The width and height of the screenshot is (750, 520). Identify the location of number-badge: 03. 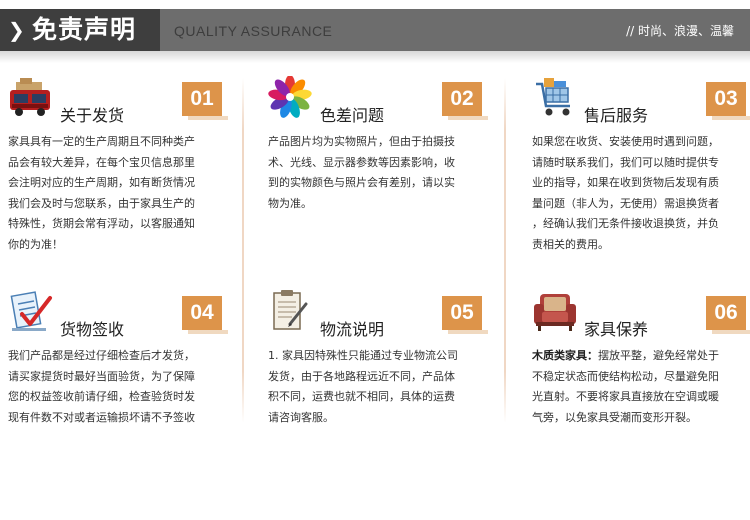
(728, 101).